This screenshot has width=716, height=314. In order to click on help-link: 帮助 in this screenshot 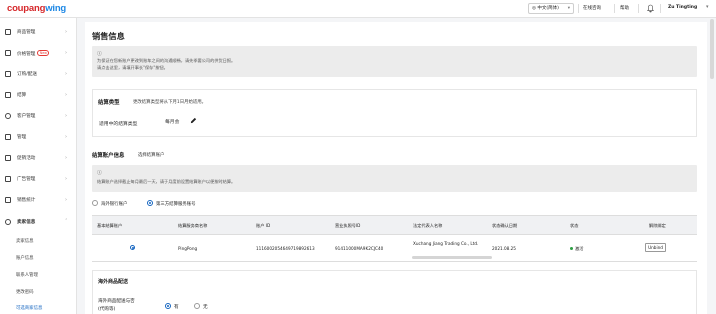, I will do `click(624, 8)`.